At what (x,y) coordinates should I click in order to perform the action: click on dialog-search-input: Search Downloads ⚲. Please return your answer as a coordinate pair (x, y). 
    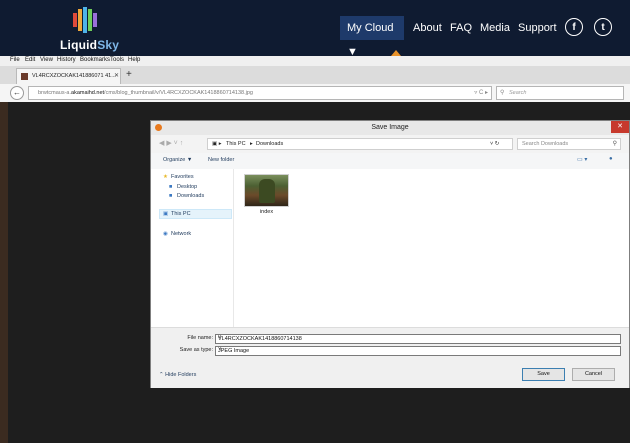
    Looking at the image, I should click on (569, 144).